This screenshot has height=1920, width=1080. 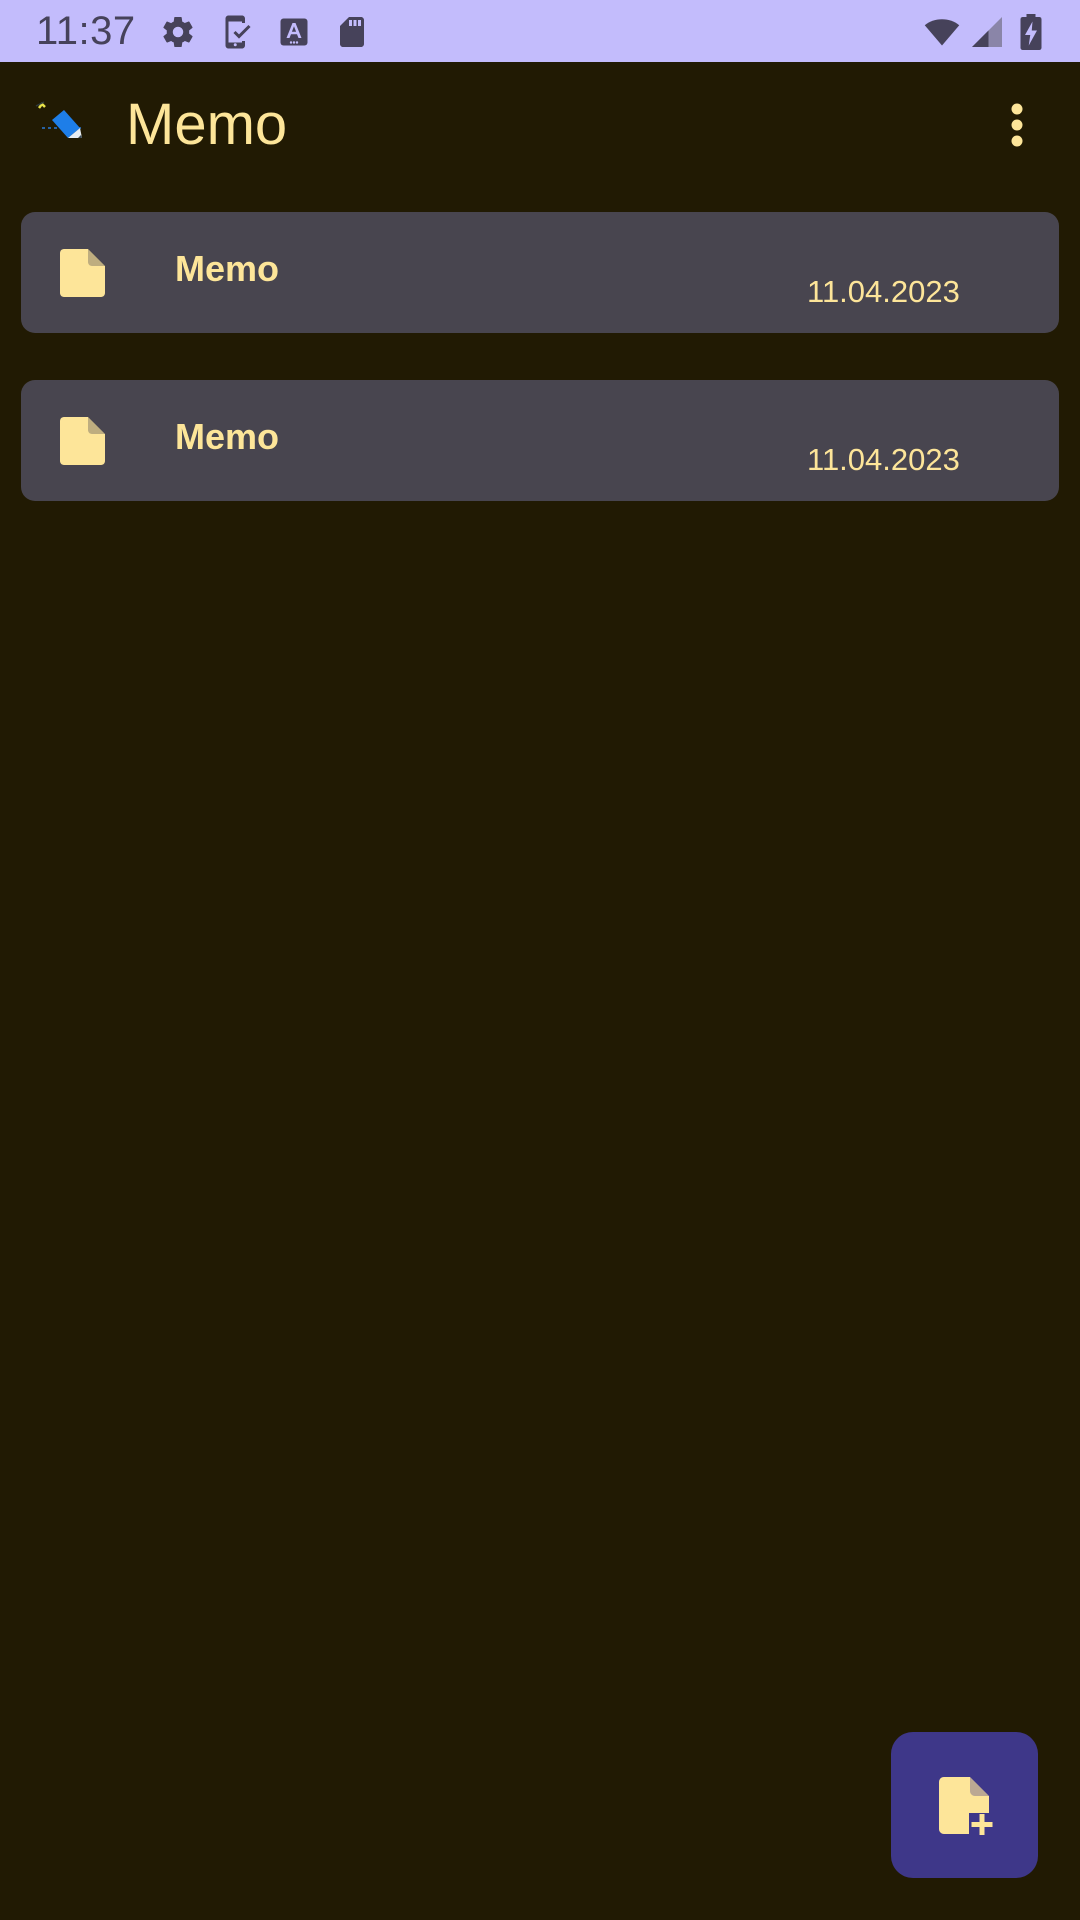 I want to click on wifi-icon, so click(x=942, y=32).